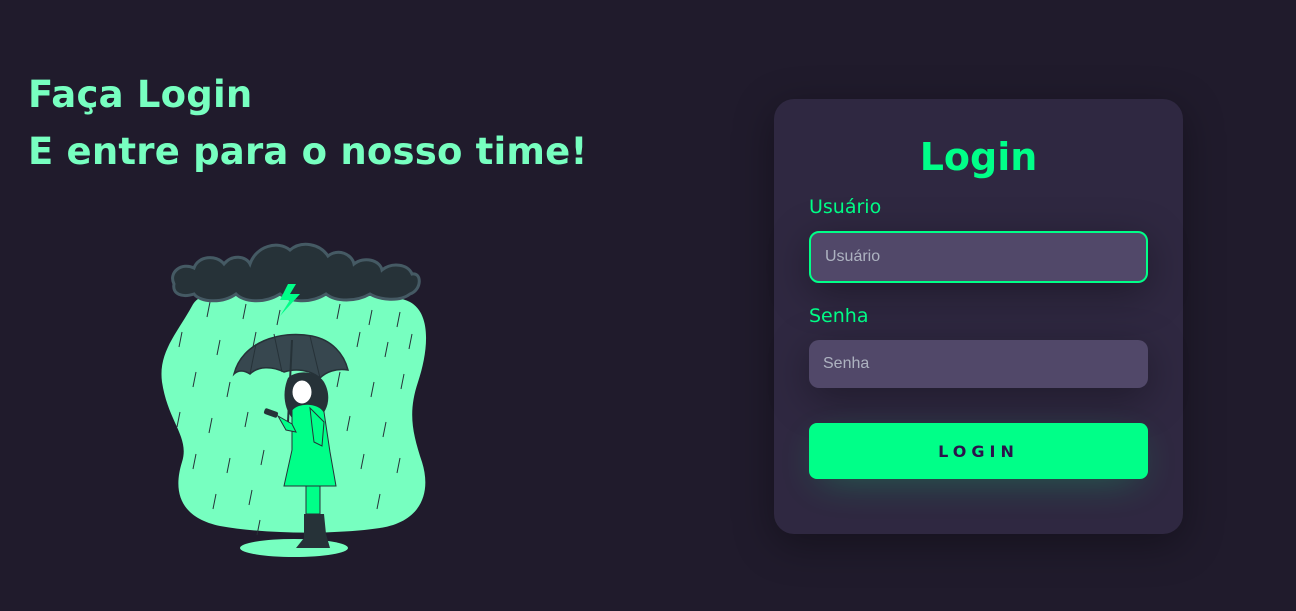  What do you see at coordinates (308, 123) in the screenshot?
I see `hero-section: Faça Login E entre para o nosso time!` at bounding box center [308, 123].